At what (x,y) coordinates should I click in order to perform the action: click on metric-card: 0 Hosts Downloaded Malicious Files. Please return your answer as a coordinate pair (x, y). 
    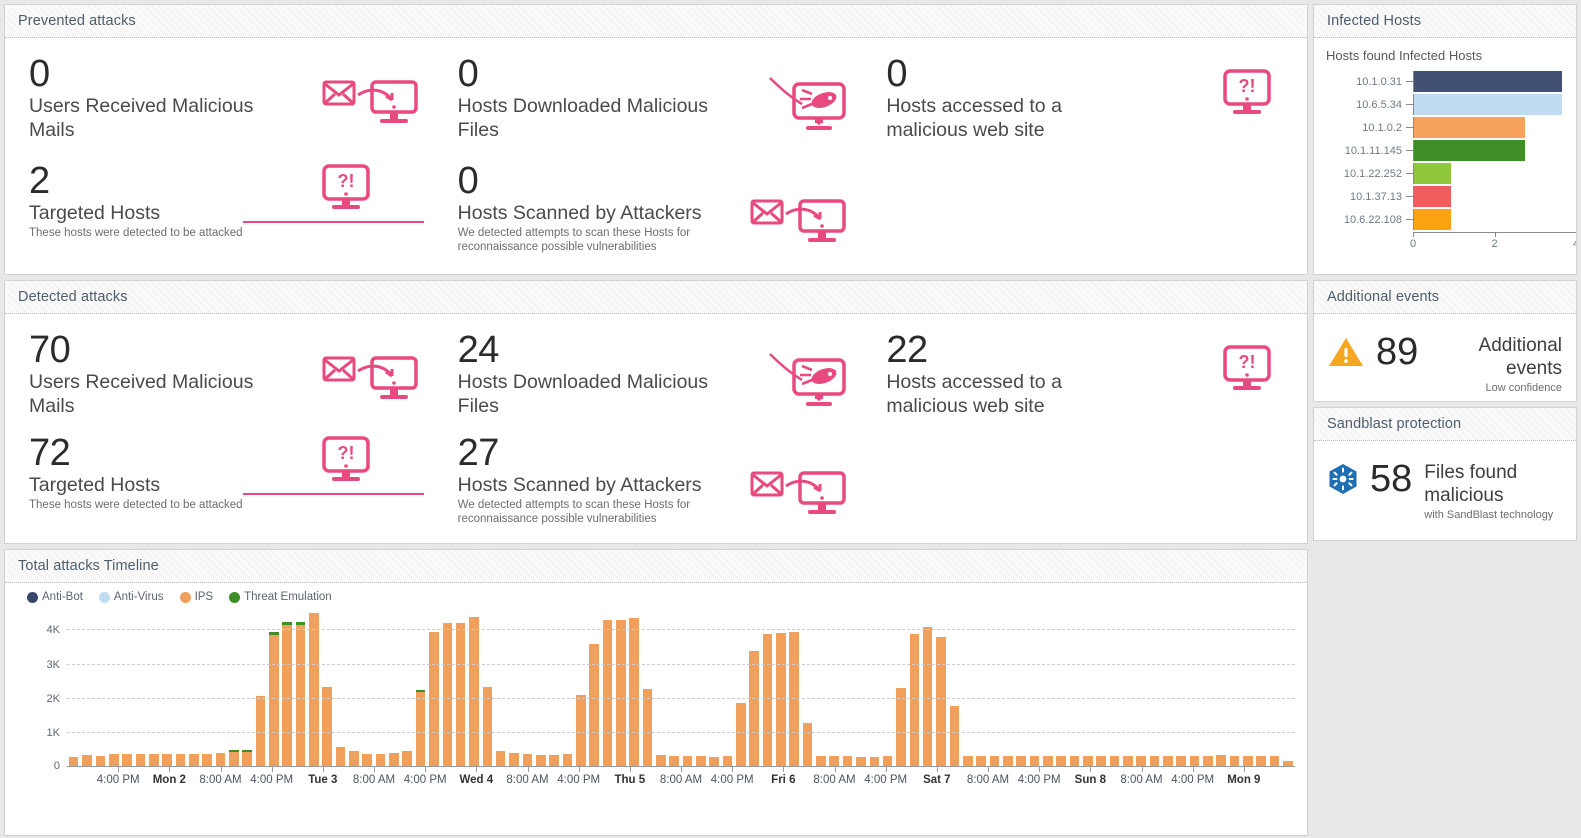
    Looking at the image, I should click on (656, 103).